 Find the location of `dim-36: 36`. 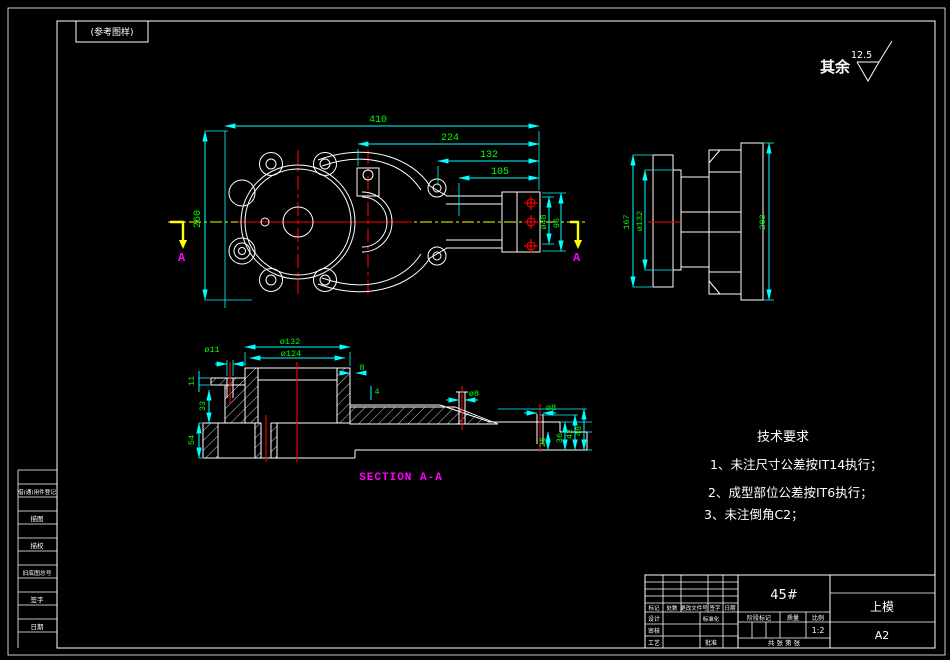

dim-36: 36 is located at coordinates (560, 438).